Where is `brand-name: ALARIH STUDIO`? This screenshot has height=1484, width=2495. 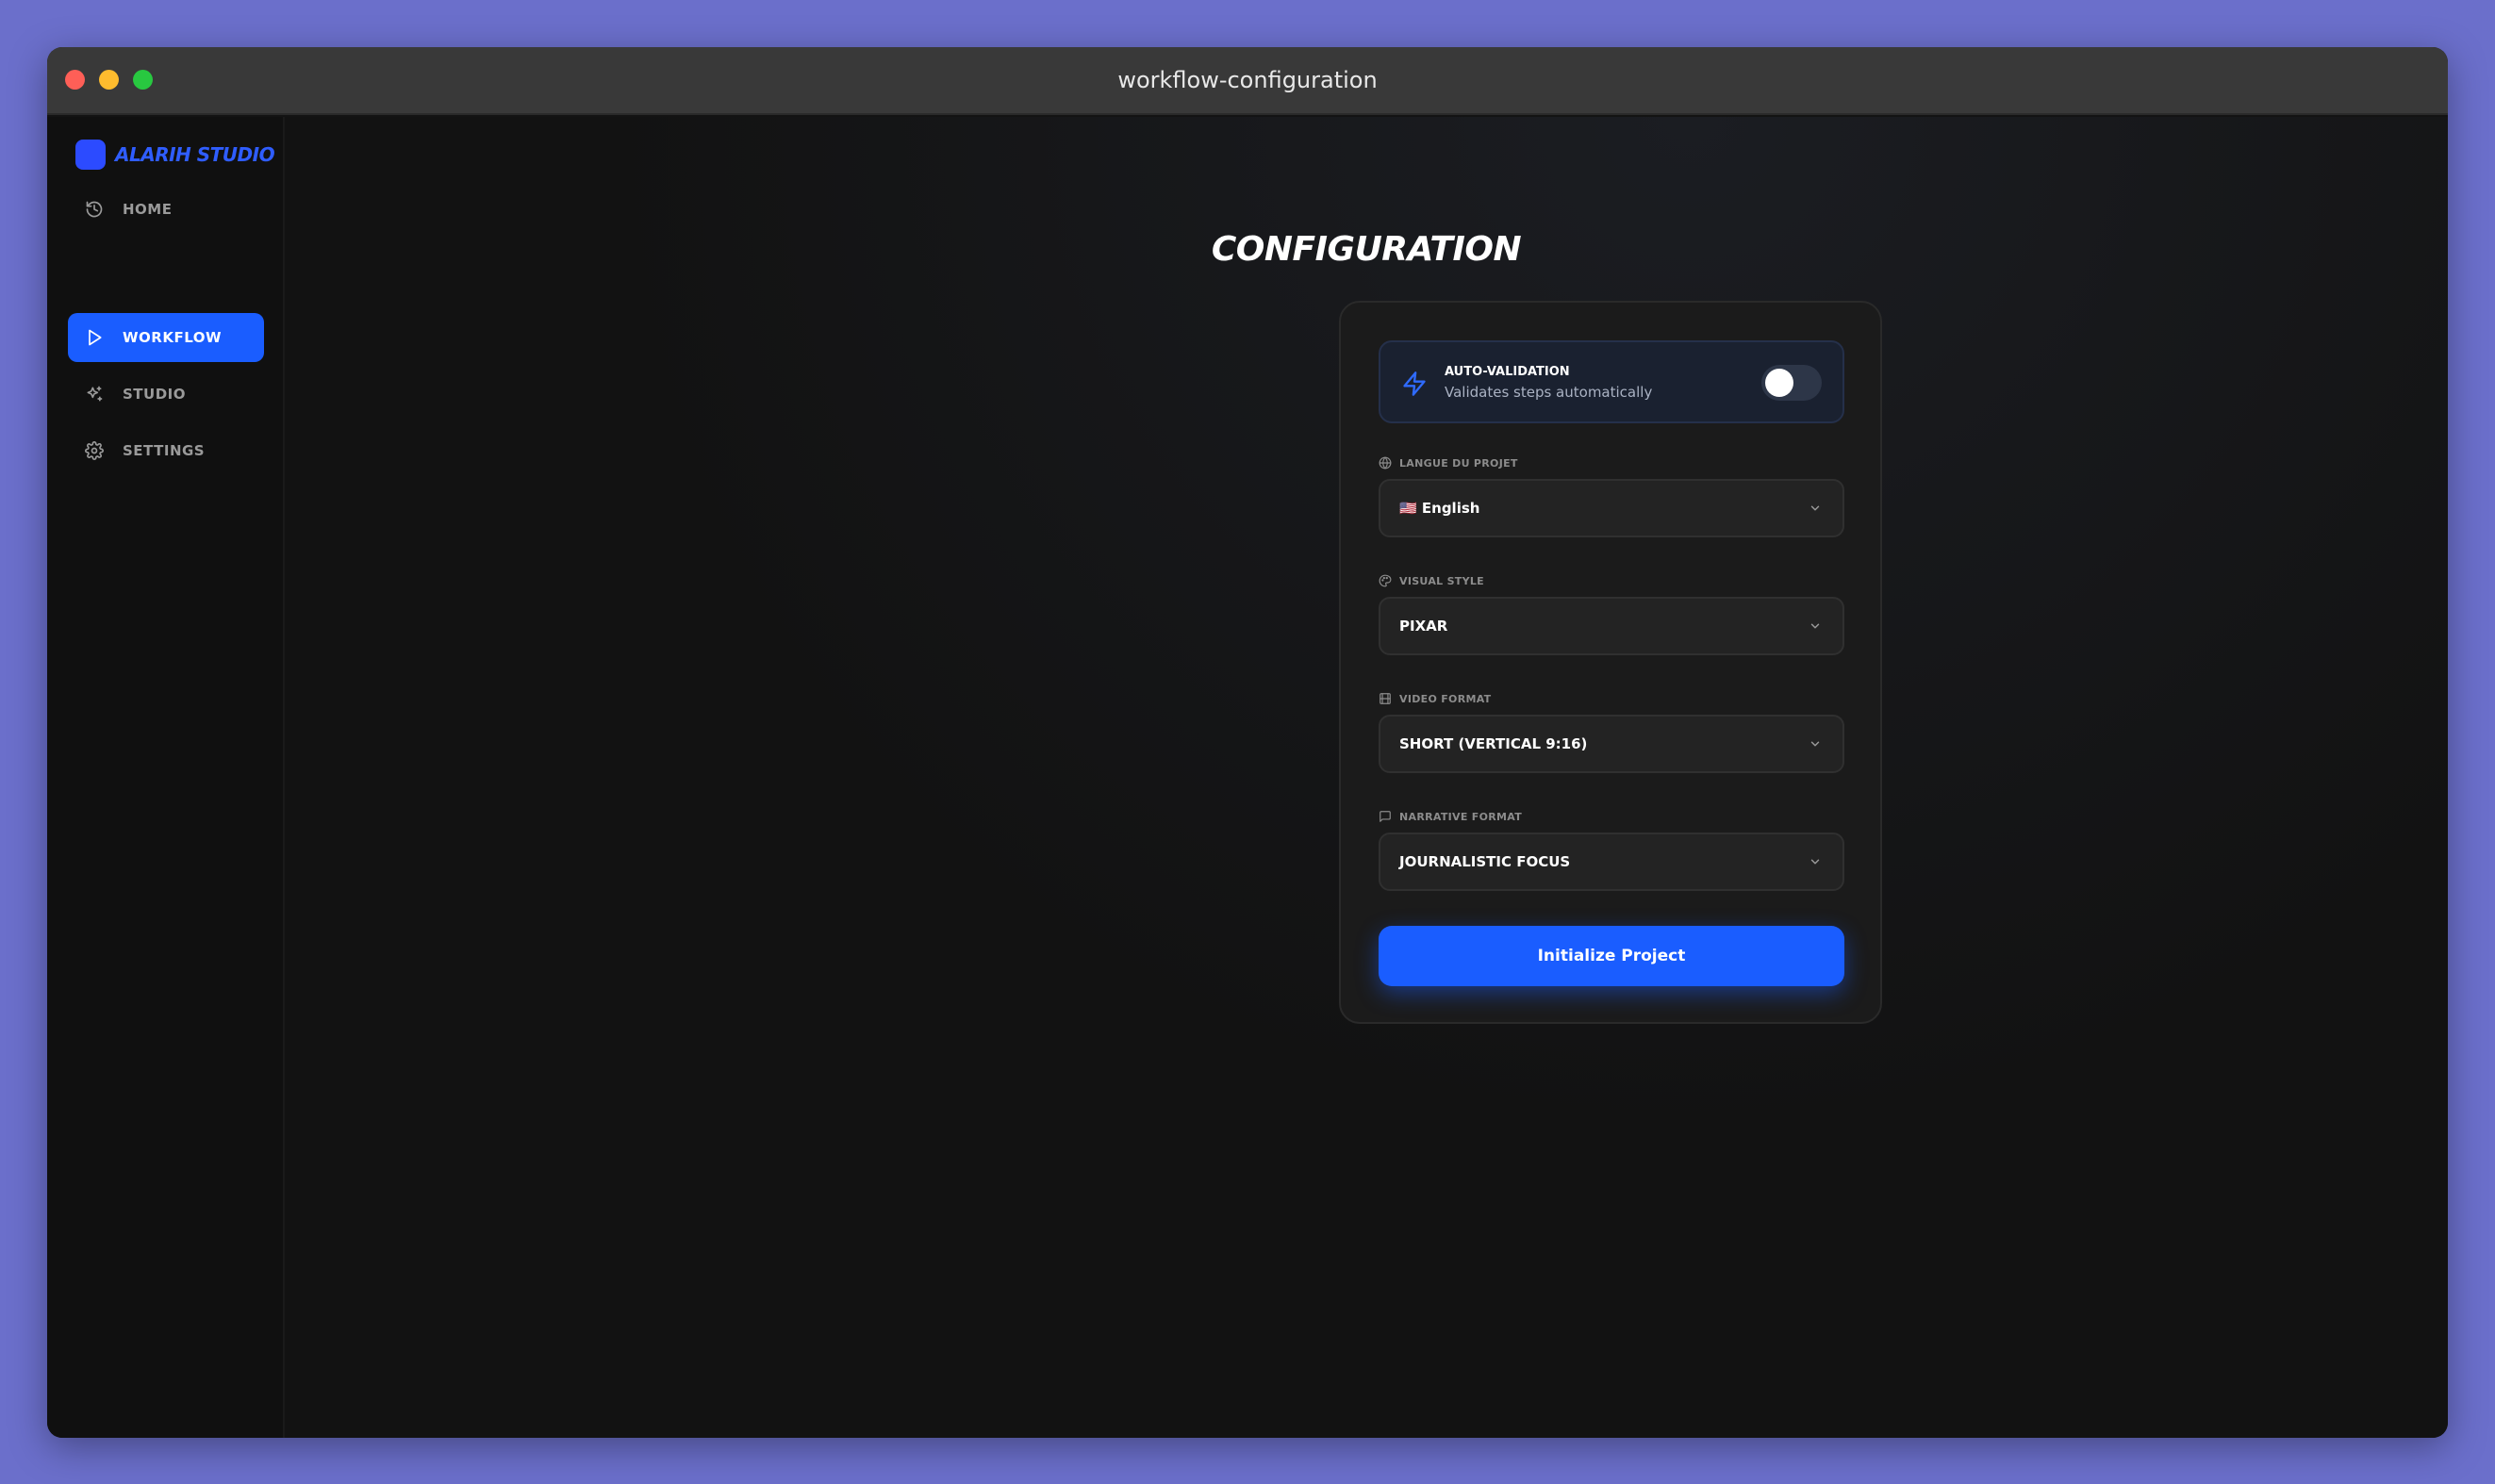
brand-name: ALARIH STUDIO is located at coordinates (195, 154).